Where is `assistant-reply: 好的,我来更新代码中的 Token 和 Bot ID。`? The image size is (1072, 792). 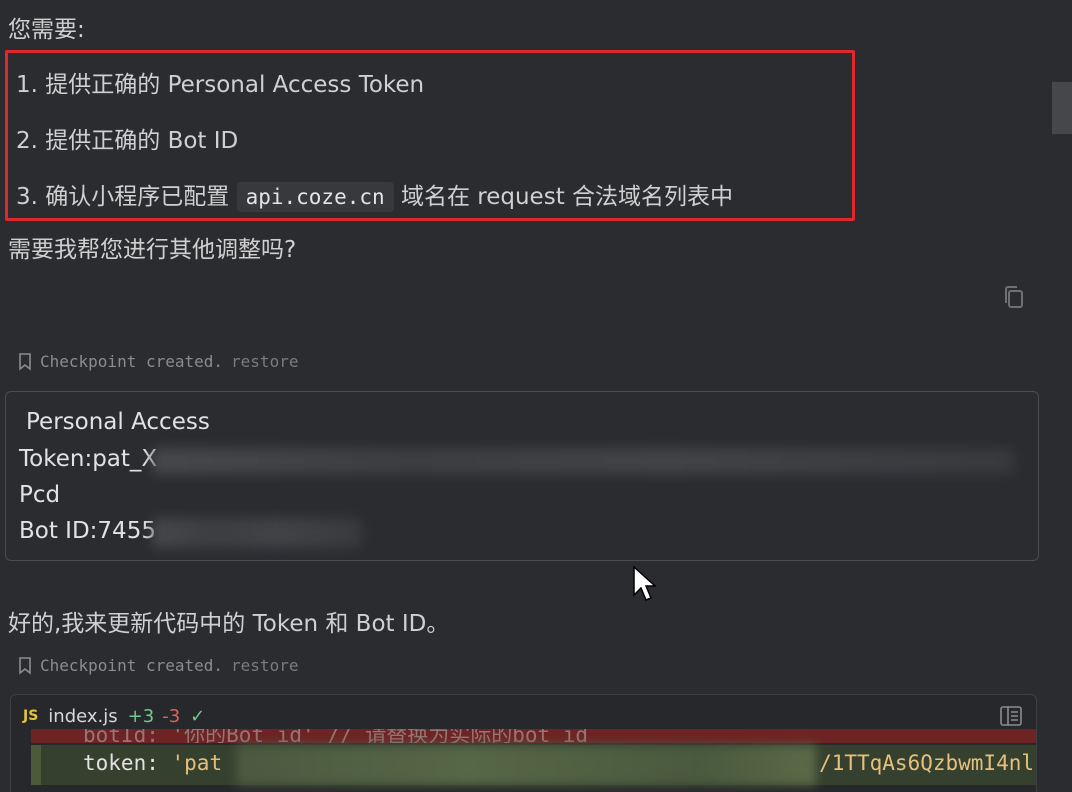 assistant-reply: 好的,我来更新代码中的 Token 和 Bot ID。 is located at coordinates (229, 624).